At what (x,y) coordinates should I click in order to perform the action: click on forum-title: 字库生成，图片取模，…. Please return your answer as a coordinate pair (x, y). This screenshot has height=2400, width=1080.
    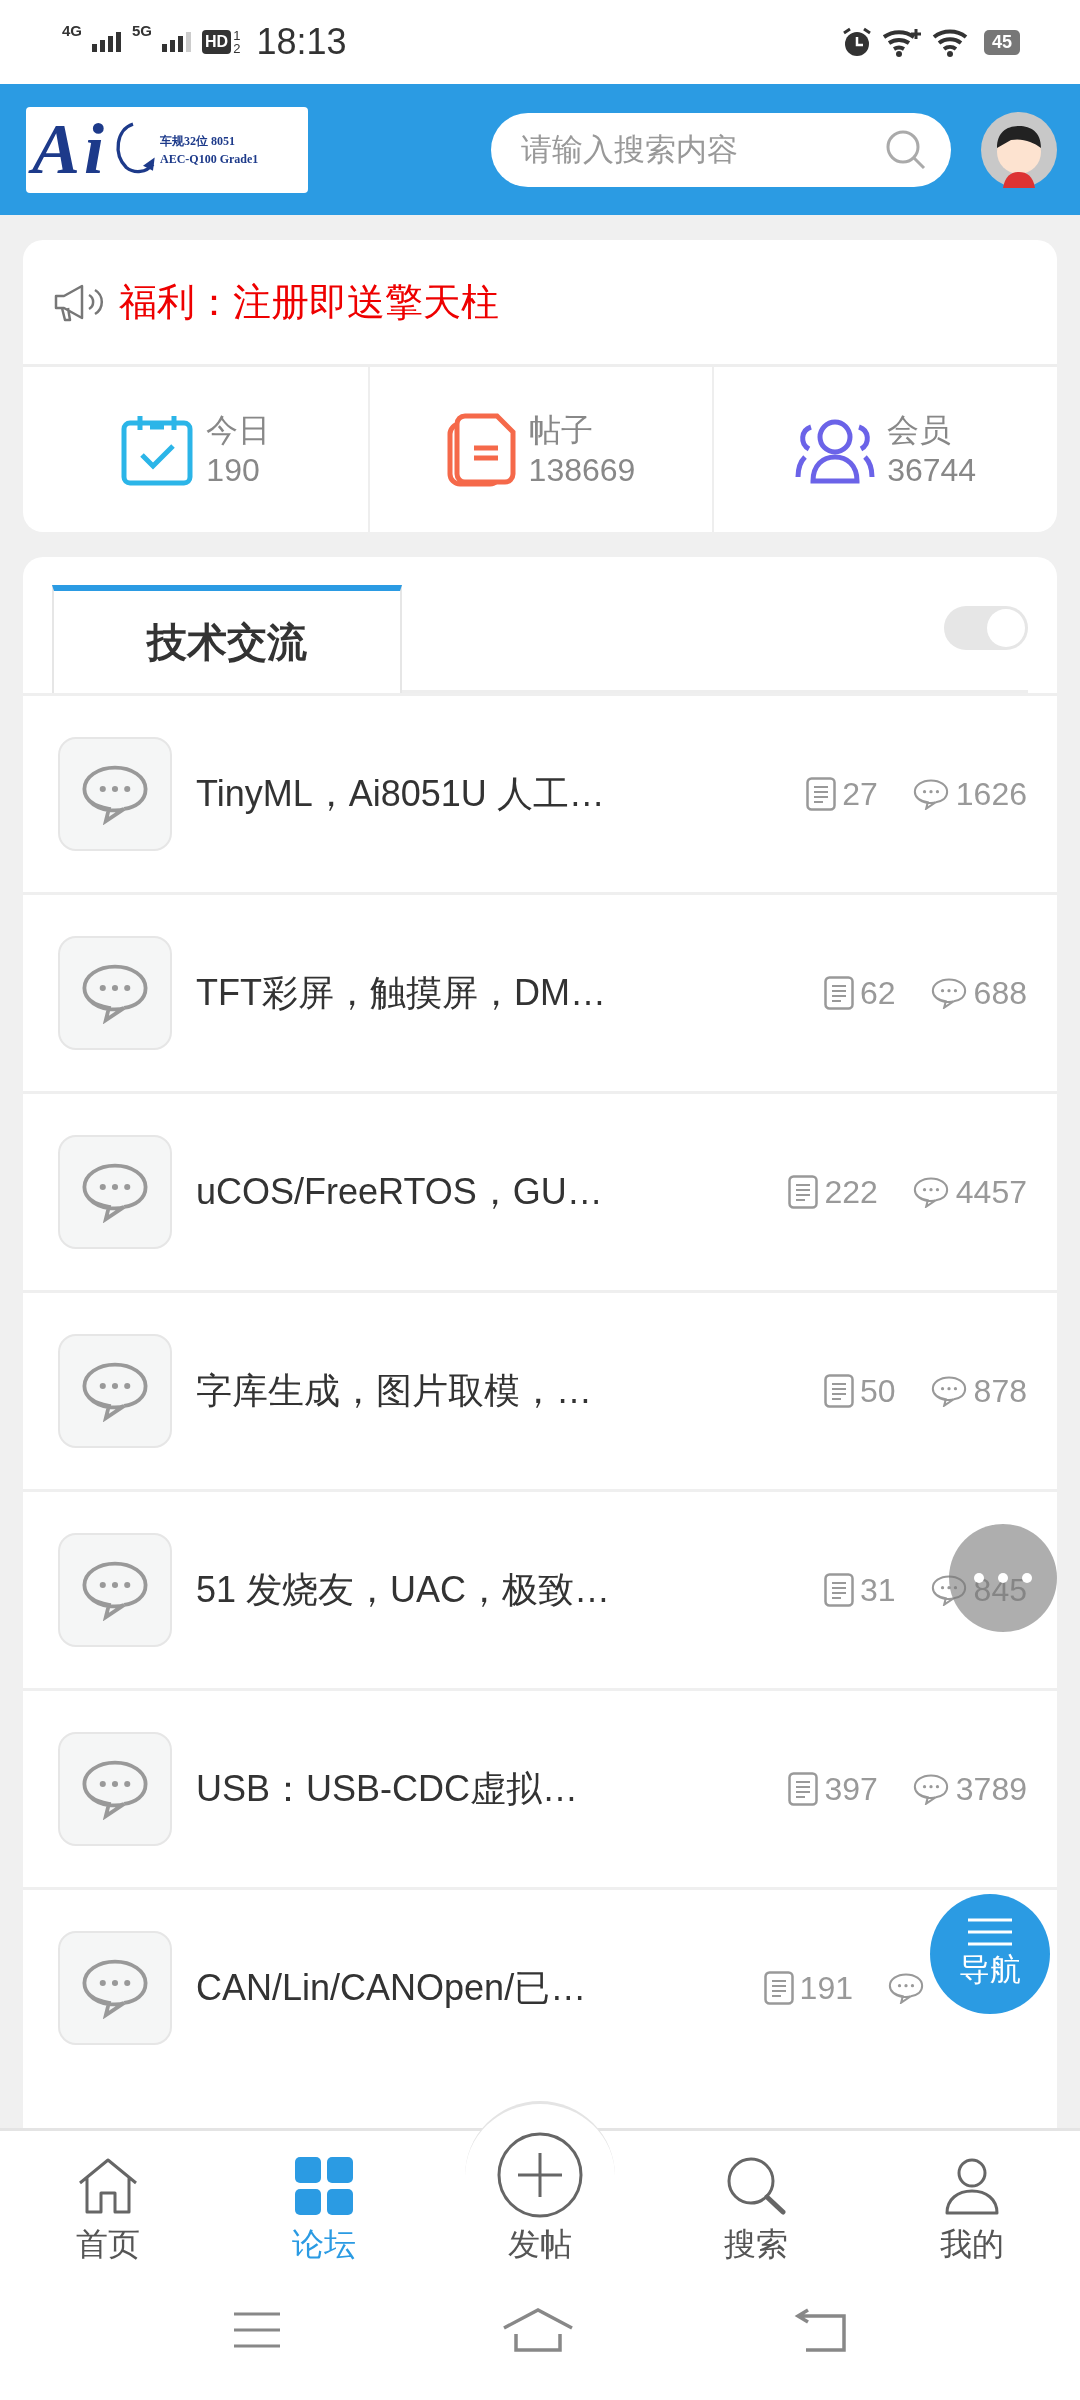
    Looking at the image, I should click on (394, 1390).